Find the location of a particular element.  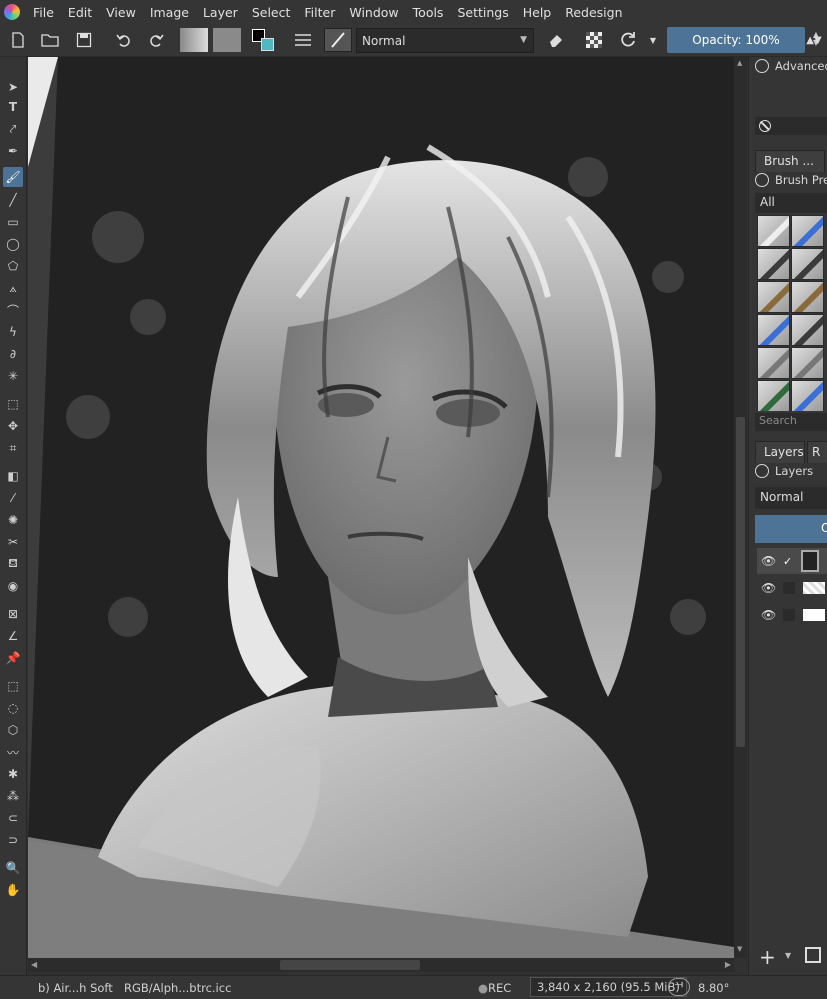

redo-icon is located at coordinates (156, 40).